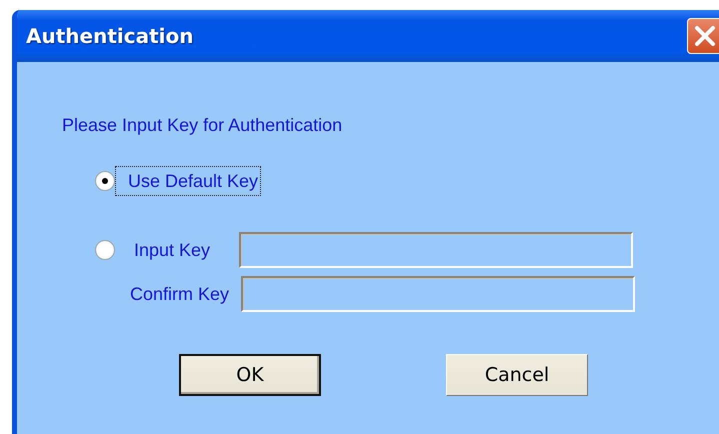  I want to click on cancel-button: Cancel, so click(517, 375).